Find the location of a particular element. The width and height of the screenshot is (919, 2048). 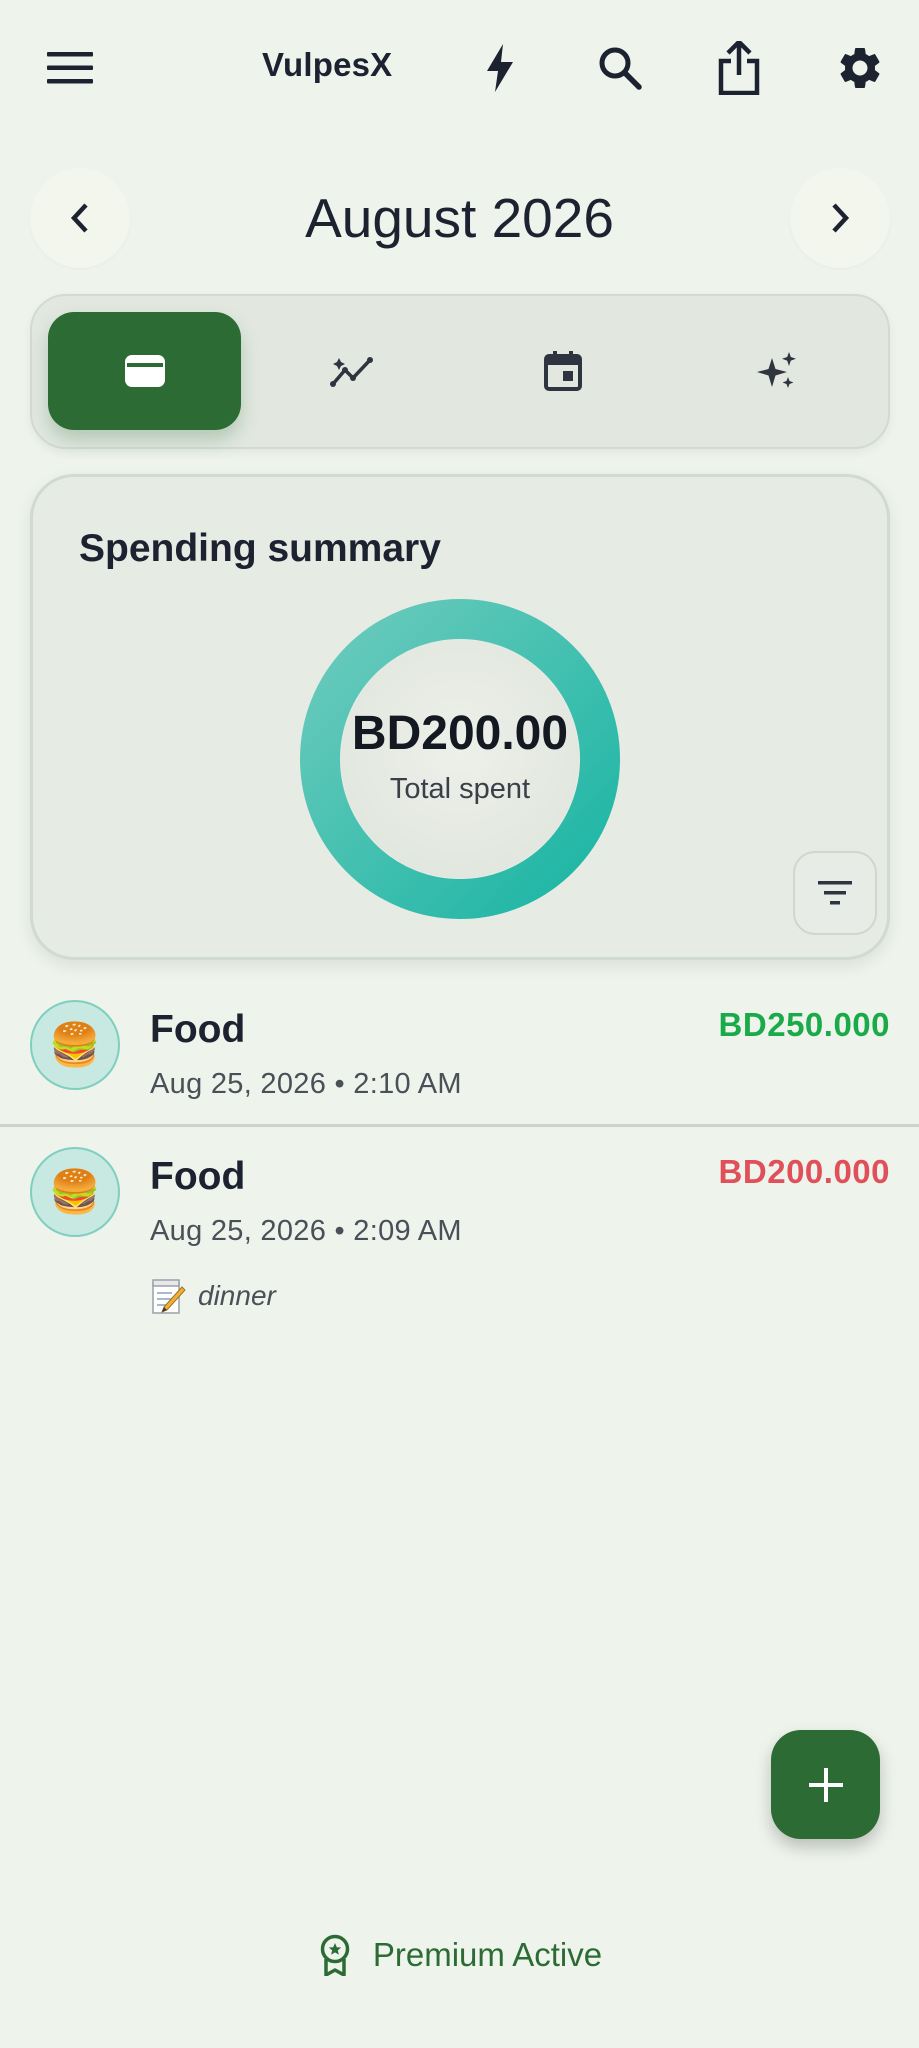

filter-button is located at coordinates (835, 893).